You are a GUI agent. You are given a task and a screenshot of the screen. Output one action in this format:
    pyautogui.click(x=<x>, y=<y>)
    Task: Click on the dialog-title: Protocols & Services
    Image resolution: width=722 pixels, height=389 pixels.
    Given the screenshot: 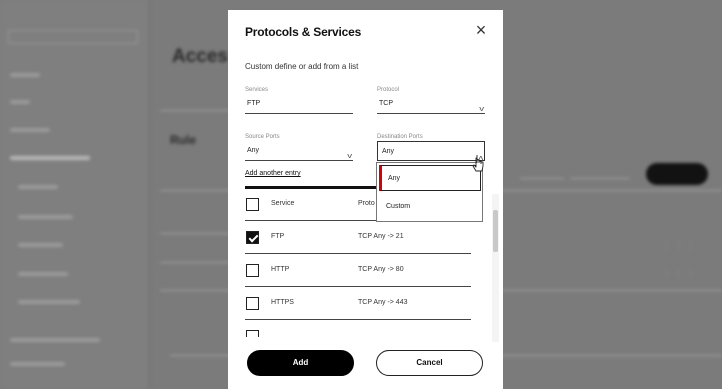 What is the action you would take?
    pyautogui.click(x=303, y=32)
    